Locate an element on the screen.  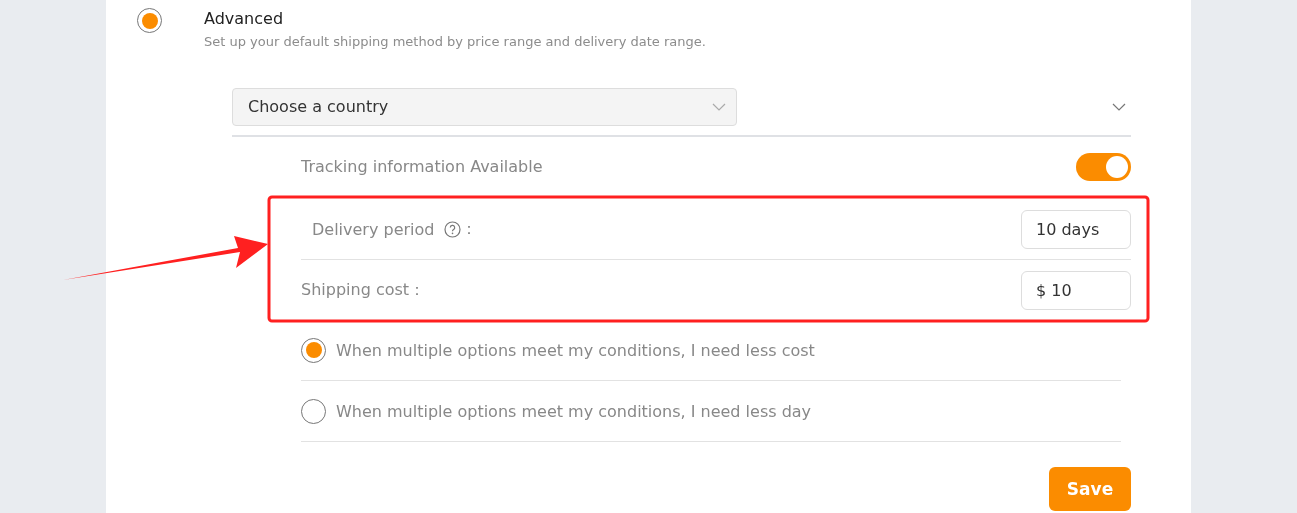
label-colon: ： is located at coordinates (469, 229).